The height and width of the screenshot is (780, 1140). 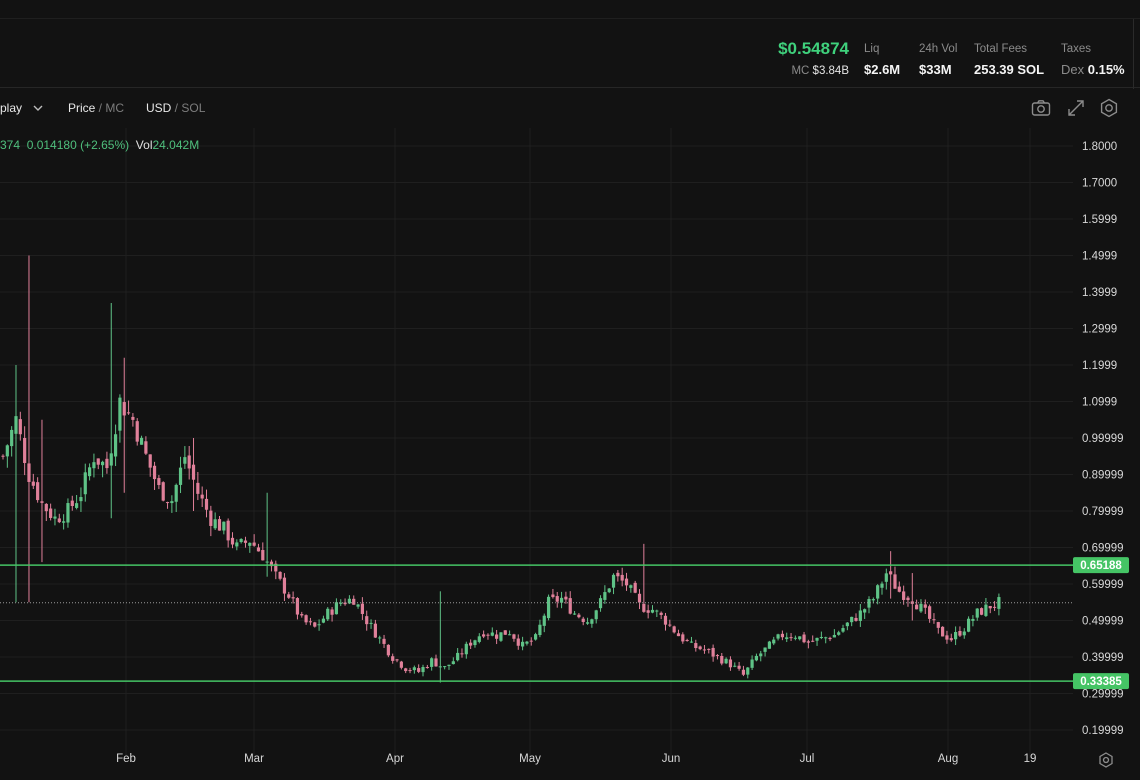 I want to click on settings-icon, so click(x=1109, y=108).